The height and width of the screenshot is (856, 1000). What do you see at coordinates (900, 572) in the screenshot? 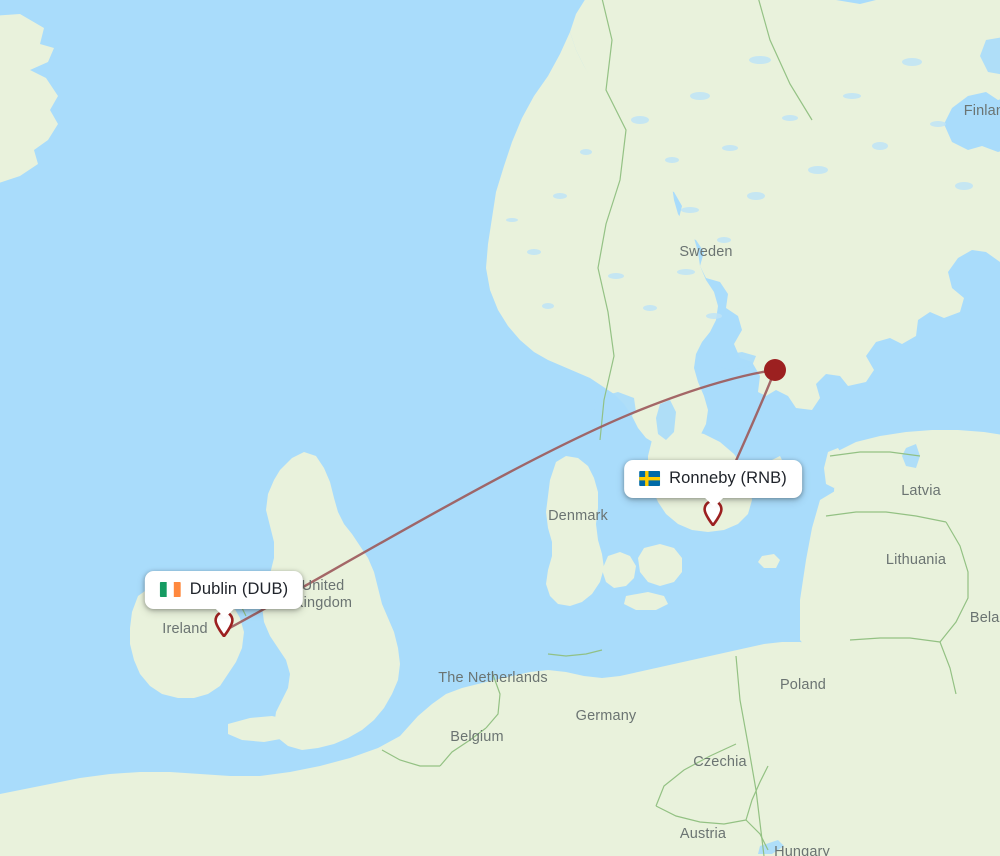
I see `land-baltic-states` at bounding box center [900, 572].